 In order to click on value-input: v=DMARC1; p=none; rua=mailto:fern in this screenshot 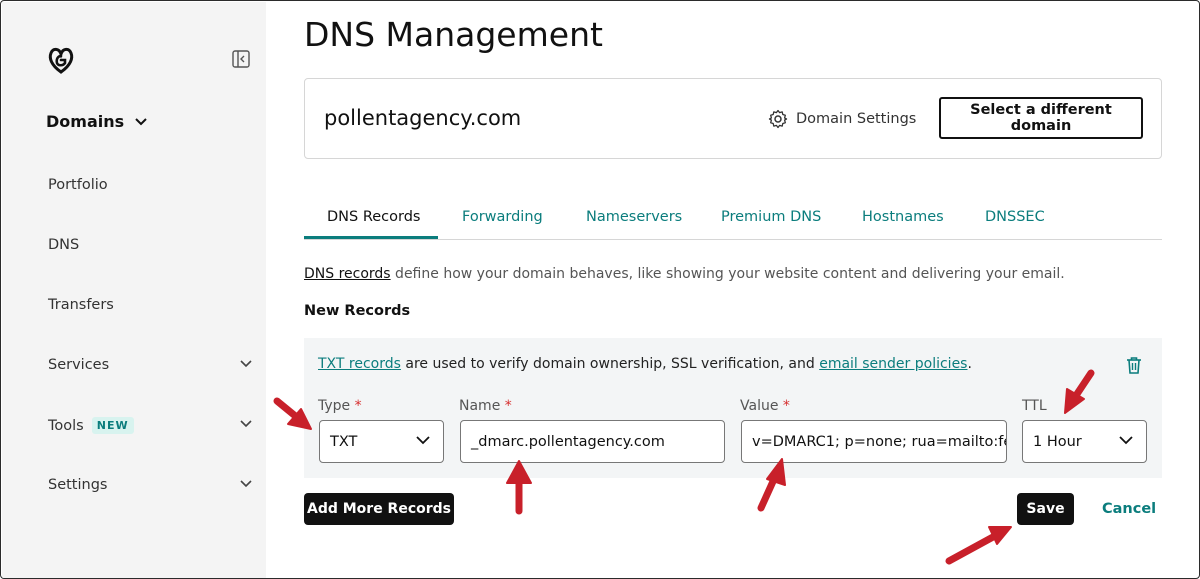, I will do `click(874, 441)`.